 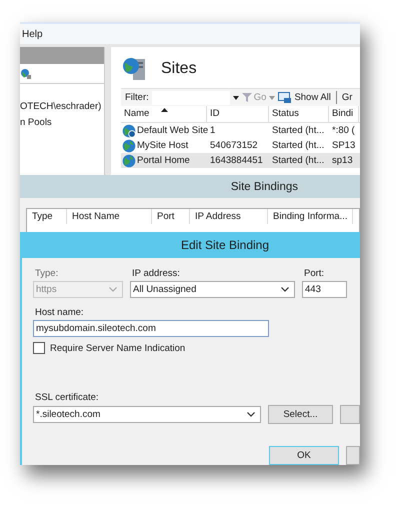 What do you see at coordinates (343, 130) in the screenshot?
I see `table-cell-text: *:80 (` at bounding box center [343, 130].